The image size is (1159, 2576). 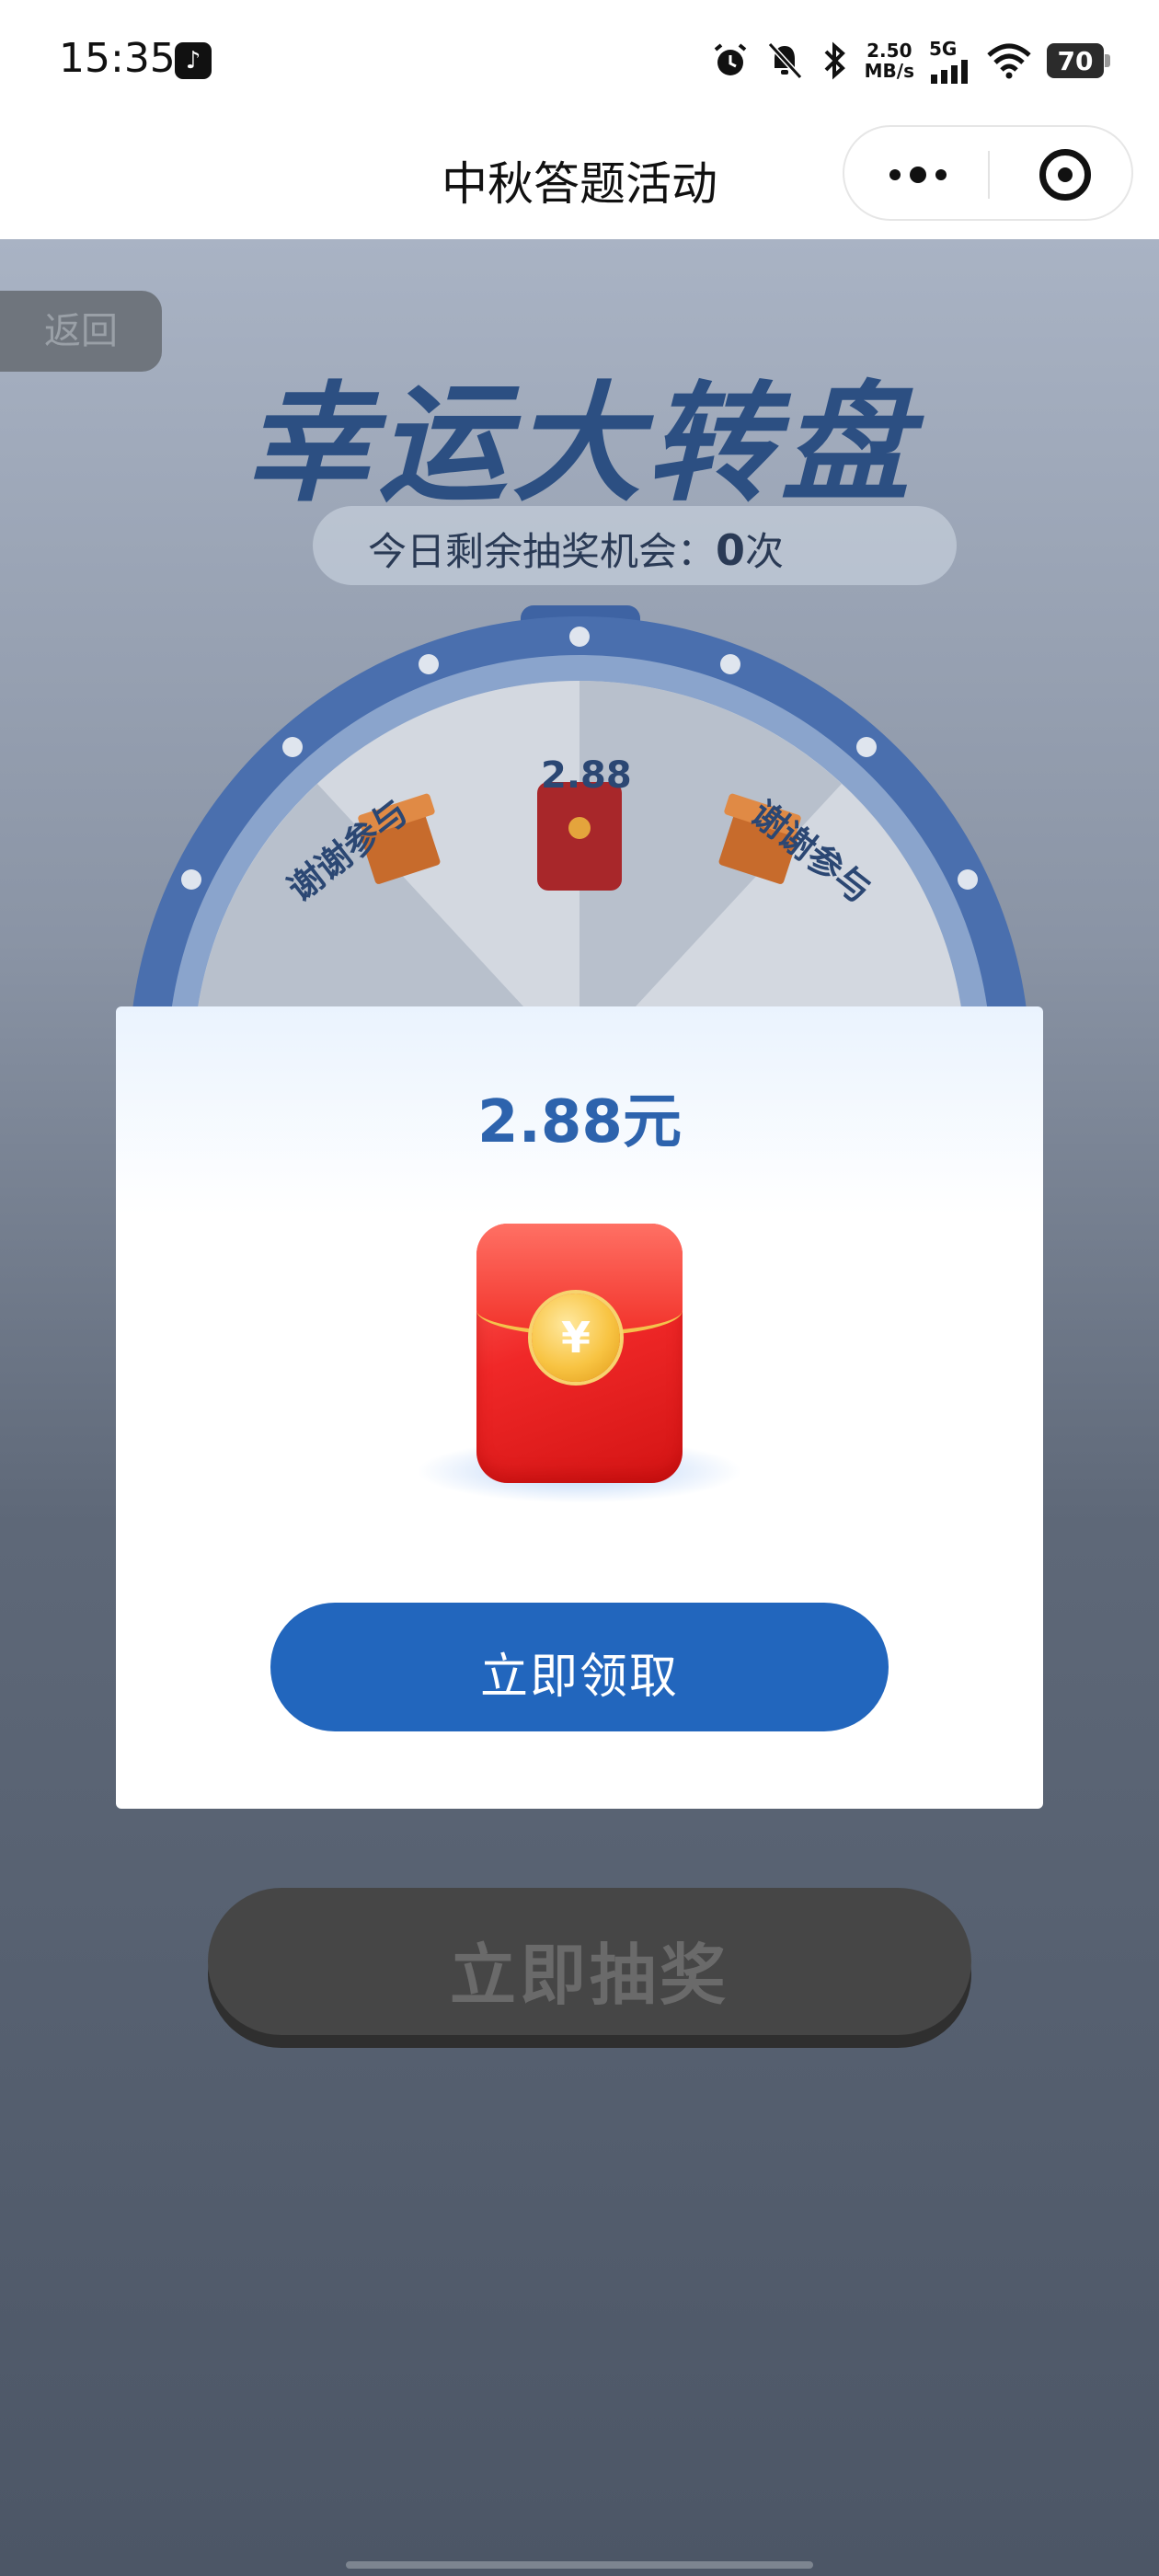 I want to click on signal-group: 5G, so click(x=950, y=61).